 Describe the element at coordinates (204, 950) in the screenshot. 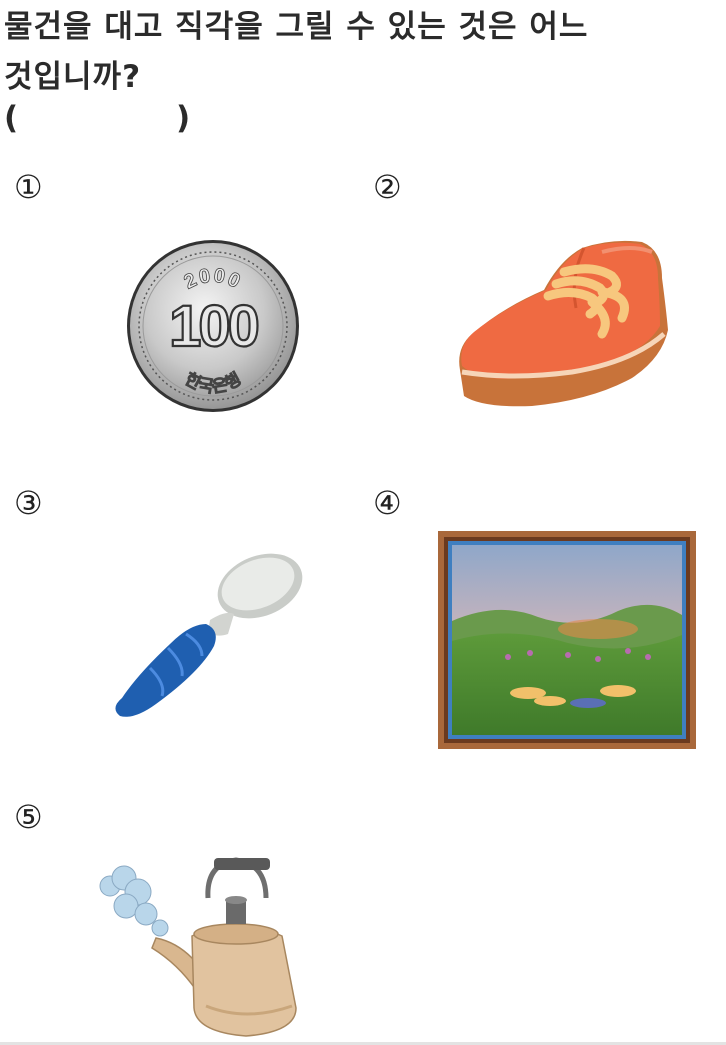

I see `kettle-icon` at that location.